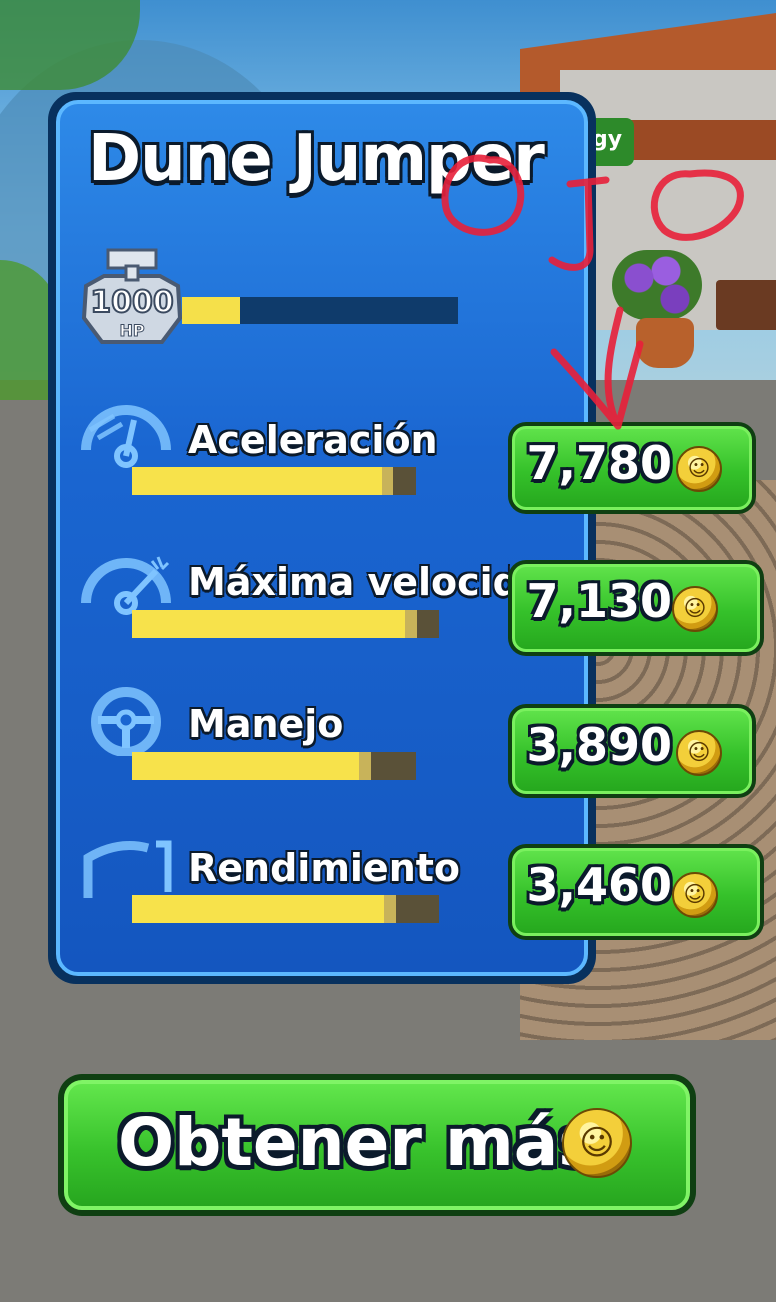  Describe the element at coordinates (126, 721) in the screenshot. I see `handling-icon` at that location.